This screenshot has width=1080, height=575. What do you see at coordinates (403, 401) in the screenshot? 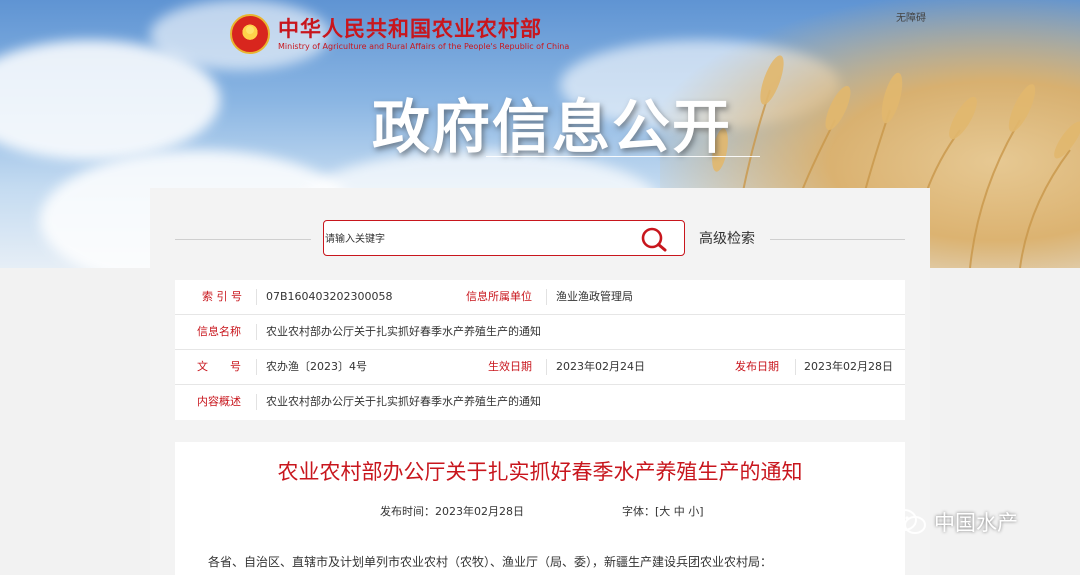
I see `summary-value: 农业农村部办公厅关于扎实抓好春季水产养殖生产的通知` at bounding box center [403, 401].